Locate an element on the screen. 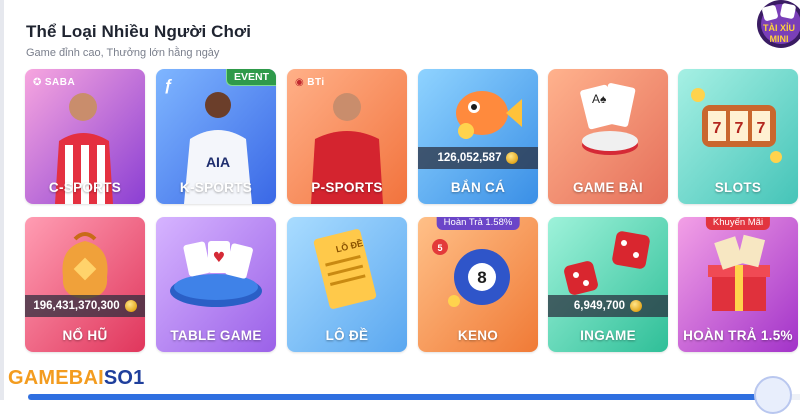  tile-hoan-tra: Khuyến Mãi HOÀN TRẢ 1.5% is located at coordinates (738, 284).